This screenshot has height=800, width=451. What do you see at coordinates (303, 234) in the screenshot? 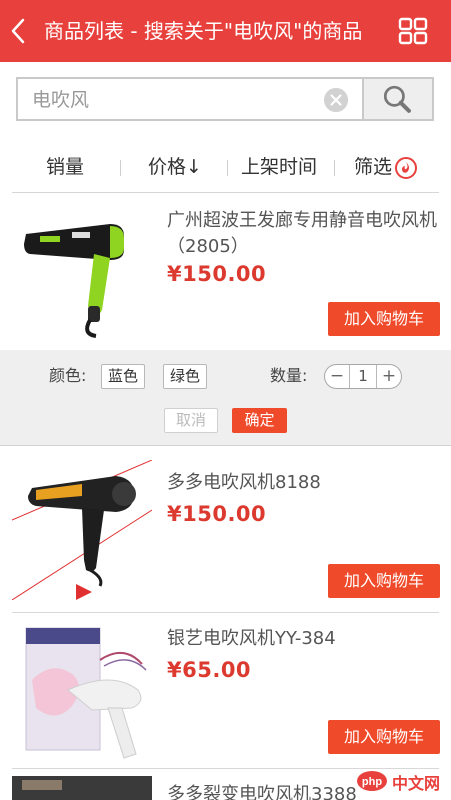
I see `product-name: 广州超波王发廊专用静音电吹风机（2805）` at bounding box center [303, 234].